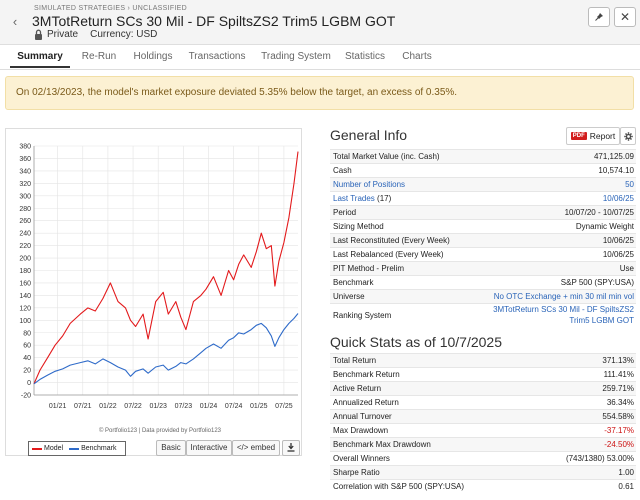 The width and height of the screenshot is (640, 500). I want to click on report-label: Report, so click(602, 136).